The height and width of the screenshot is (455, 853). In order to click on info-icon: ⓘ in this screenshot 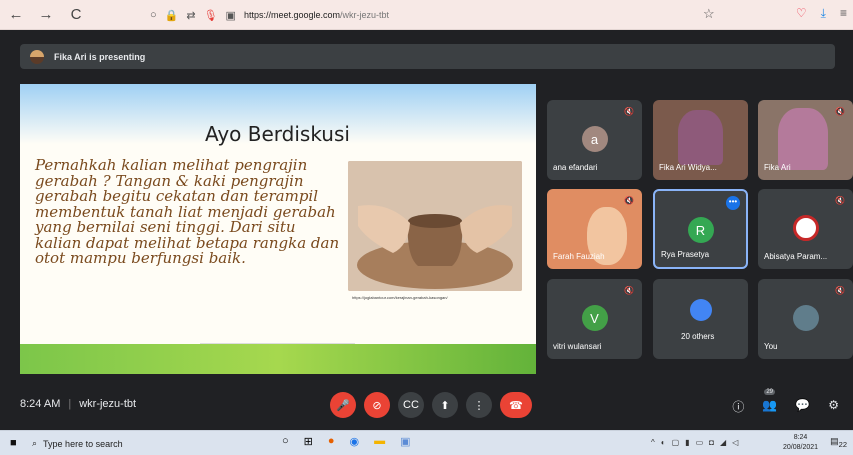, I will do `click(738, 406)`.